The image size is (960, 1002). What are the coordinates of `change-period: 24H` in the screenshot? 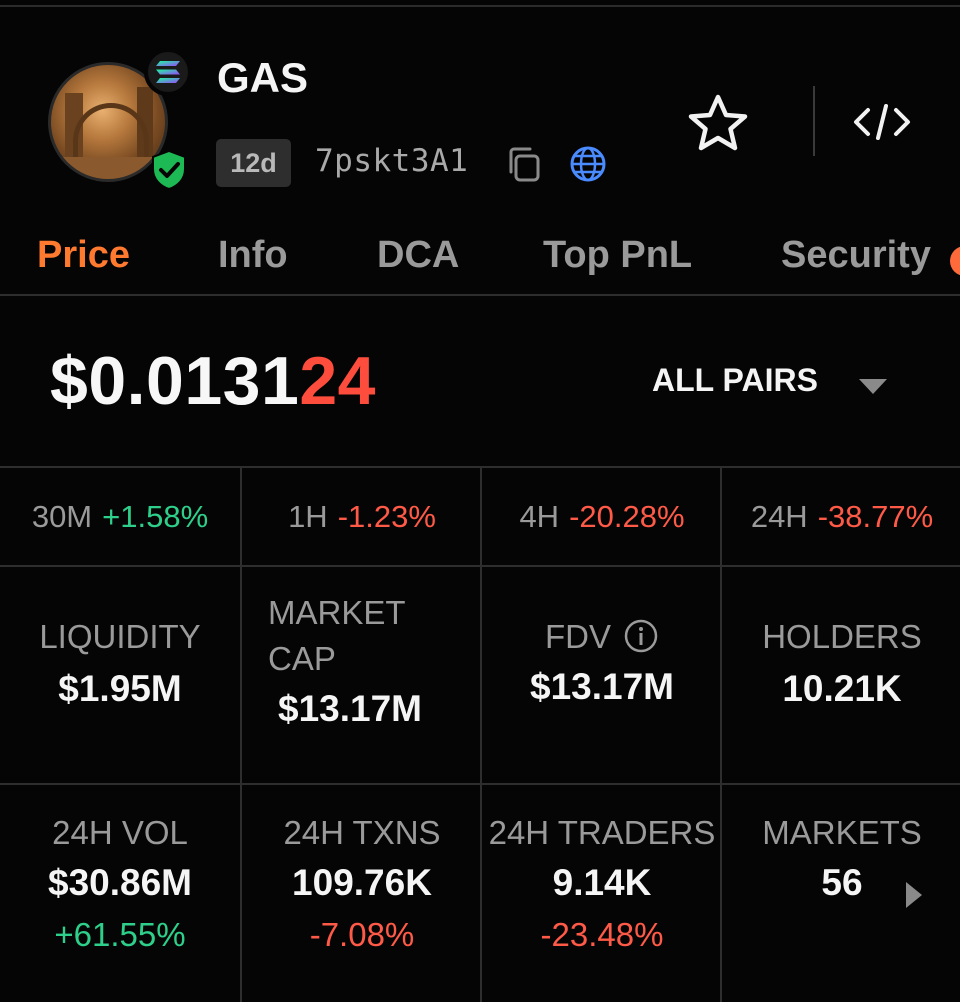 It's located at (779, 516).